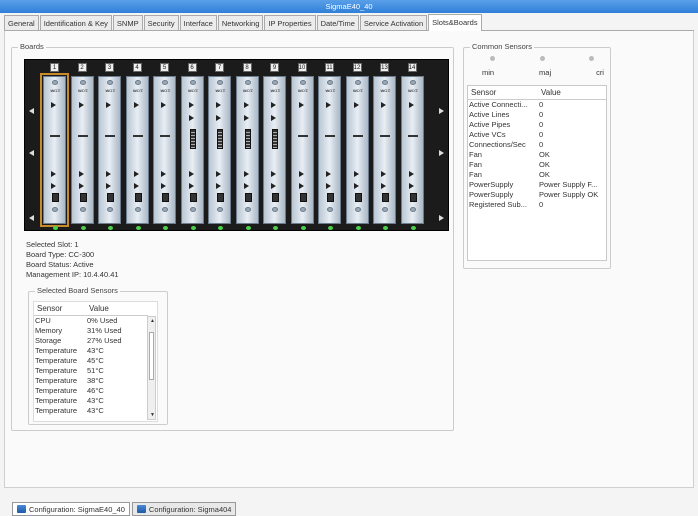 This screenshot has height=516, width=698. What do you see at coordinates (247, 153) in the screenshot?
I see `board-card-slot-8: ₩Ω∓` at bounding box center [247, 153].